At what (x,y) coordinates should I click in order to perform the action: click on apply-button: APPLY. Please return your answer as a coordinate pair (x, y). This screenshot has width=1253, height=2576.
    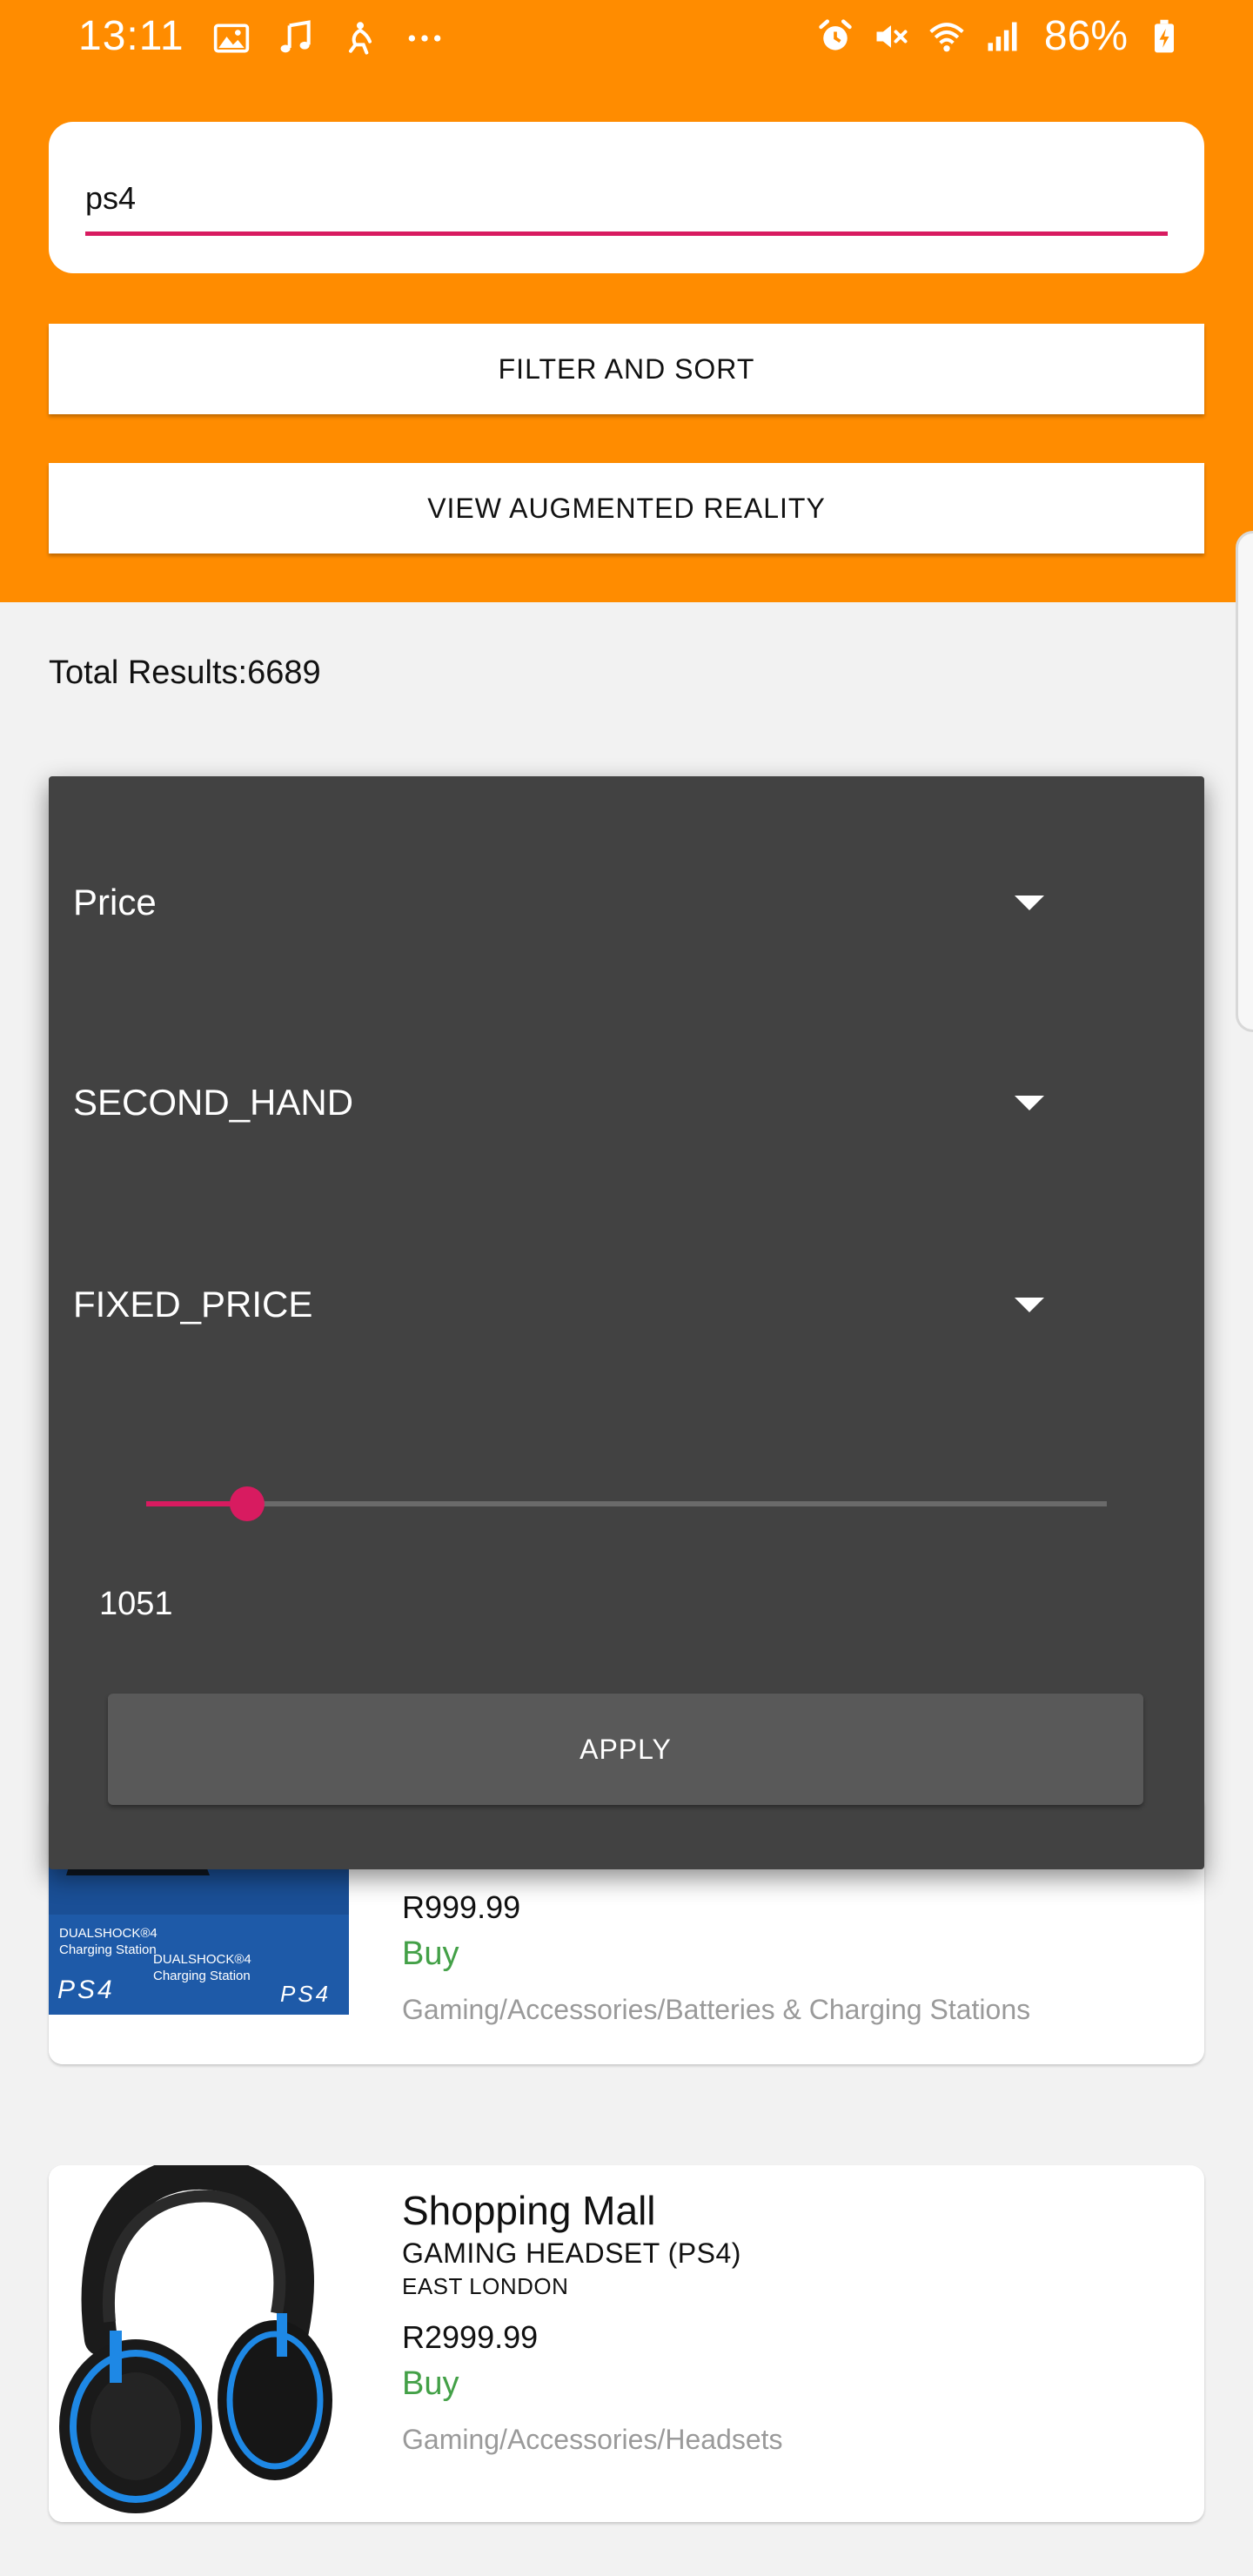
    Looking at the image, I should click on (625, 1750).